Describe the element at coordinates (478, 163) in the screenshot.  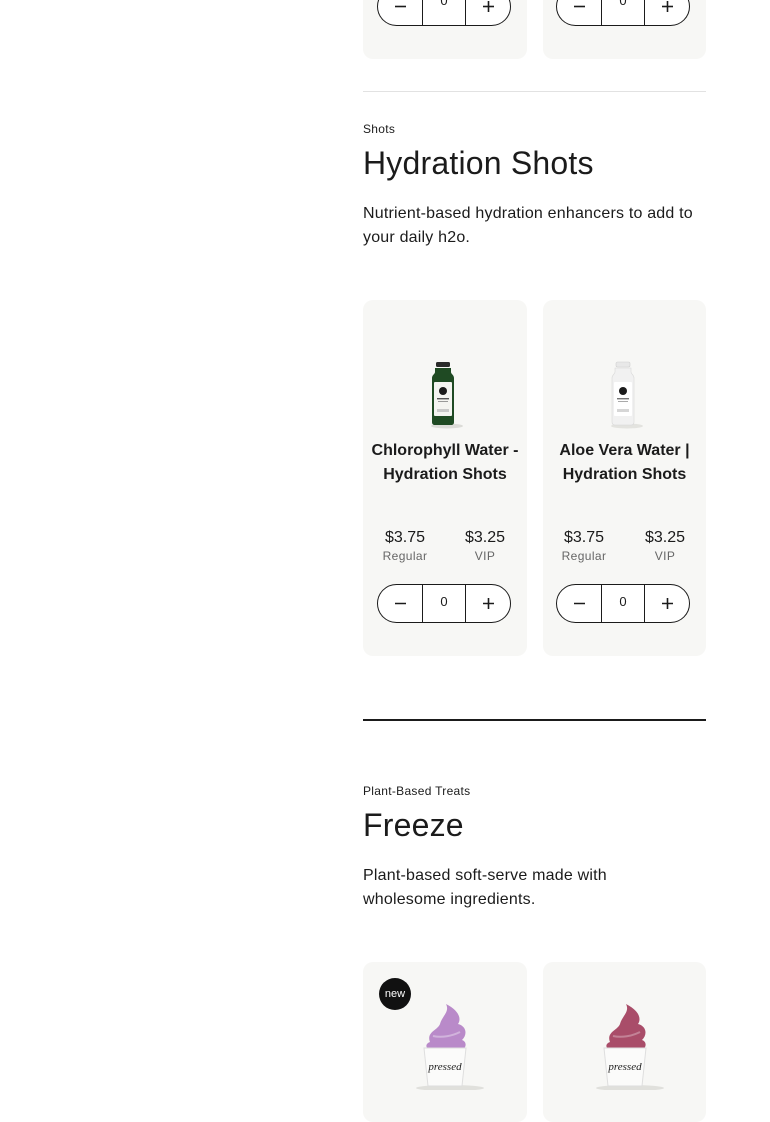
I see `section-title: Hydration Shots` at that location.